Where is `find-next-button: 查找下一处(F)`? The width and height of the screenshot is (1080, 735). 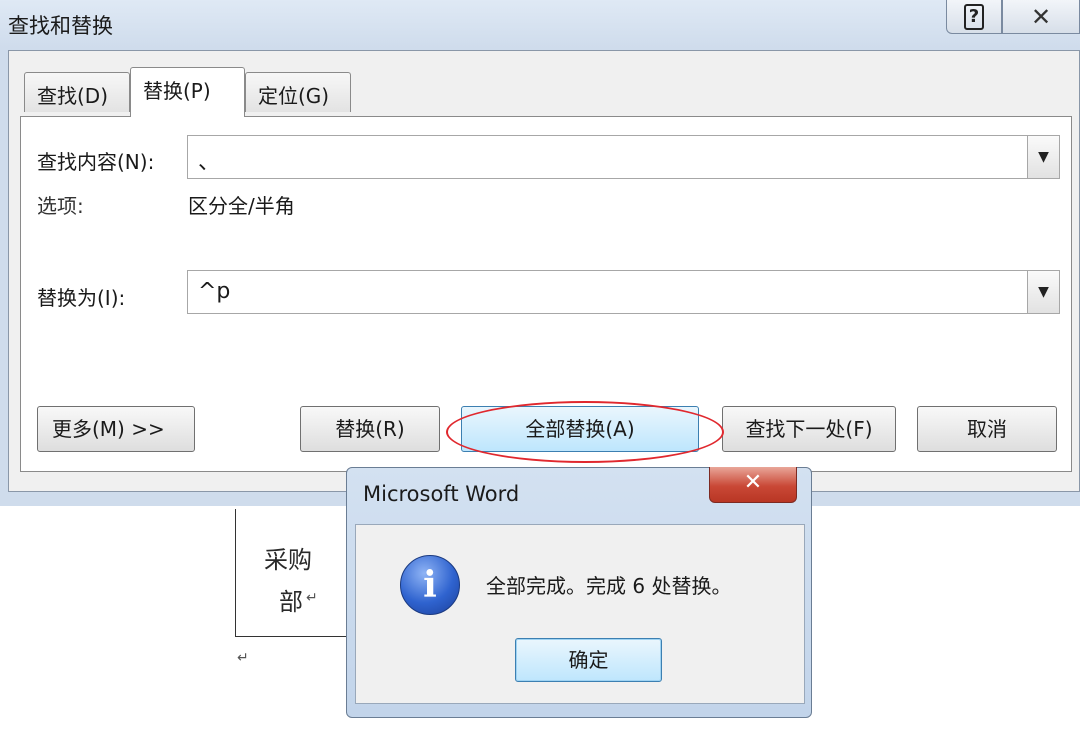
find-next-button: 查找下一处(F) is located at coordinates (809, 429).